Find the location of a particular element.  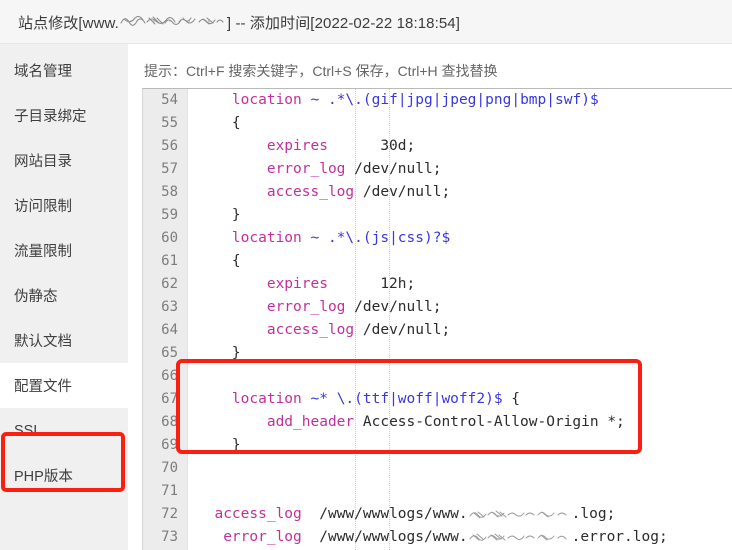

sidebar-item-label: 域名管理 is located at coordinates (43, 72).